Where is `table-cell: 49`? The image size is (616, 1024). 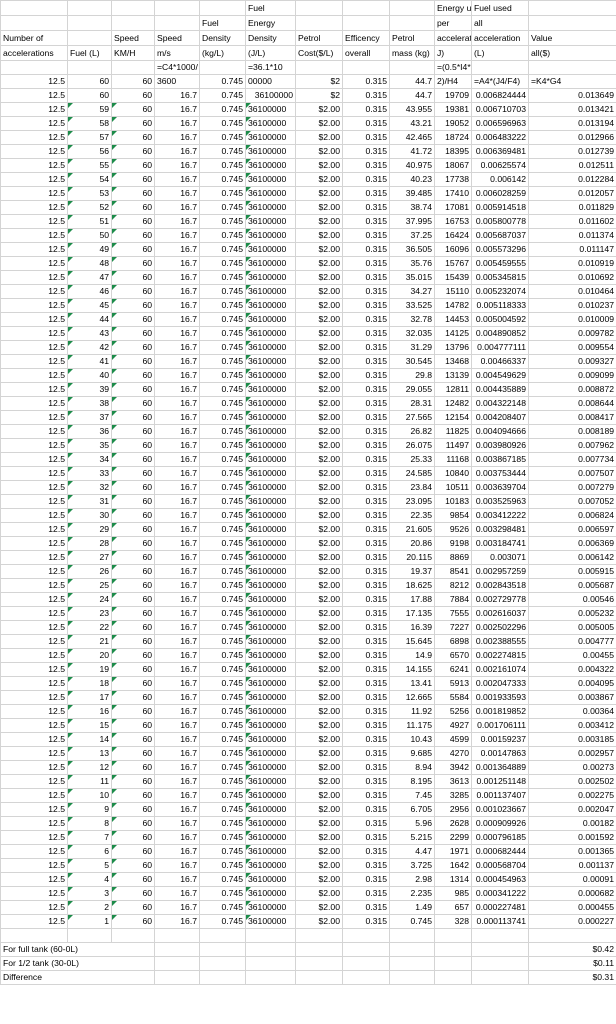
table-cell: 49 is located at coordinates (89, 249).